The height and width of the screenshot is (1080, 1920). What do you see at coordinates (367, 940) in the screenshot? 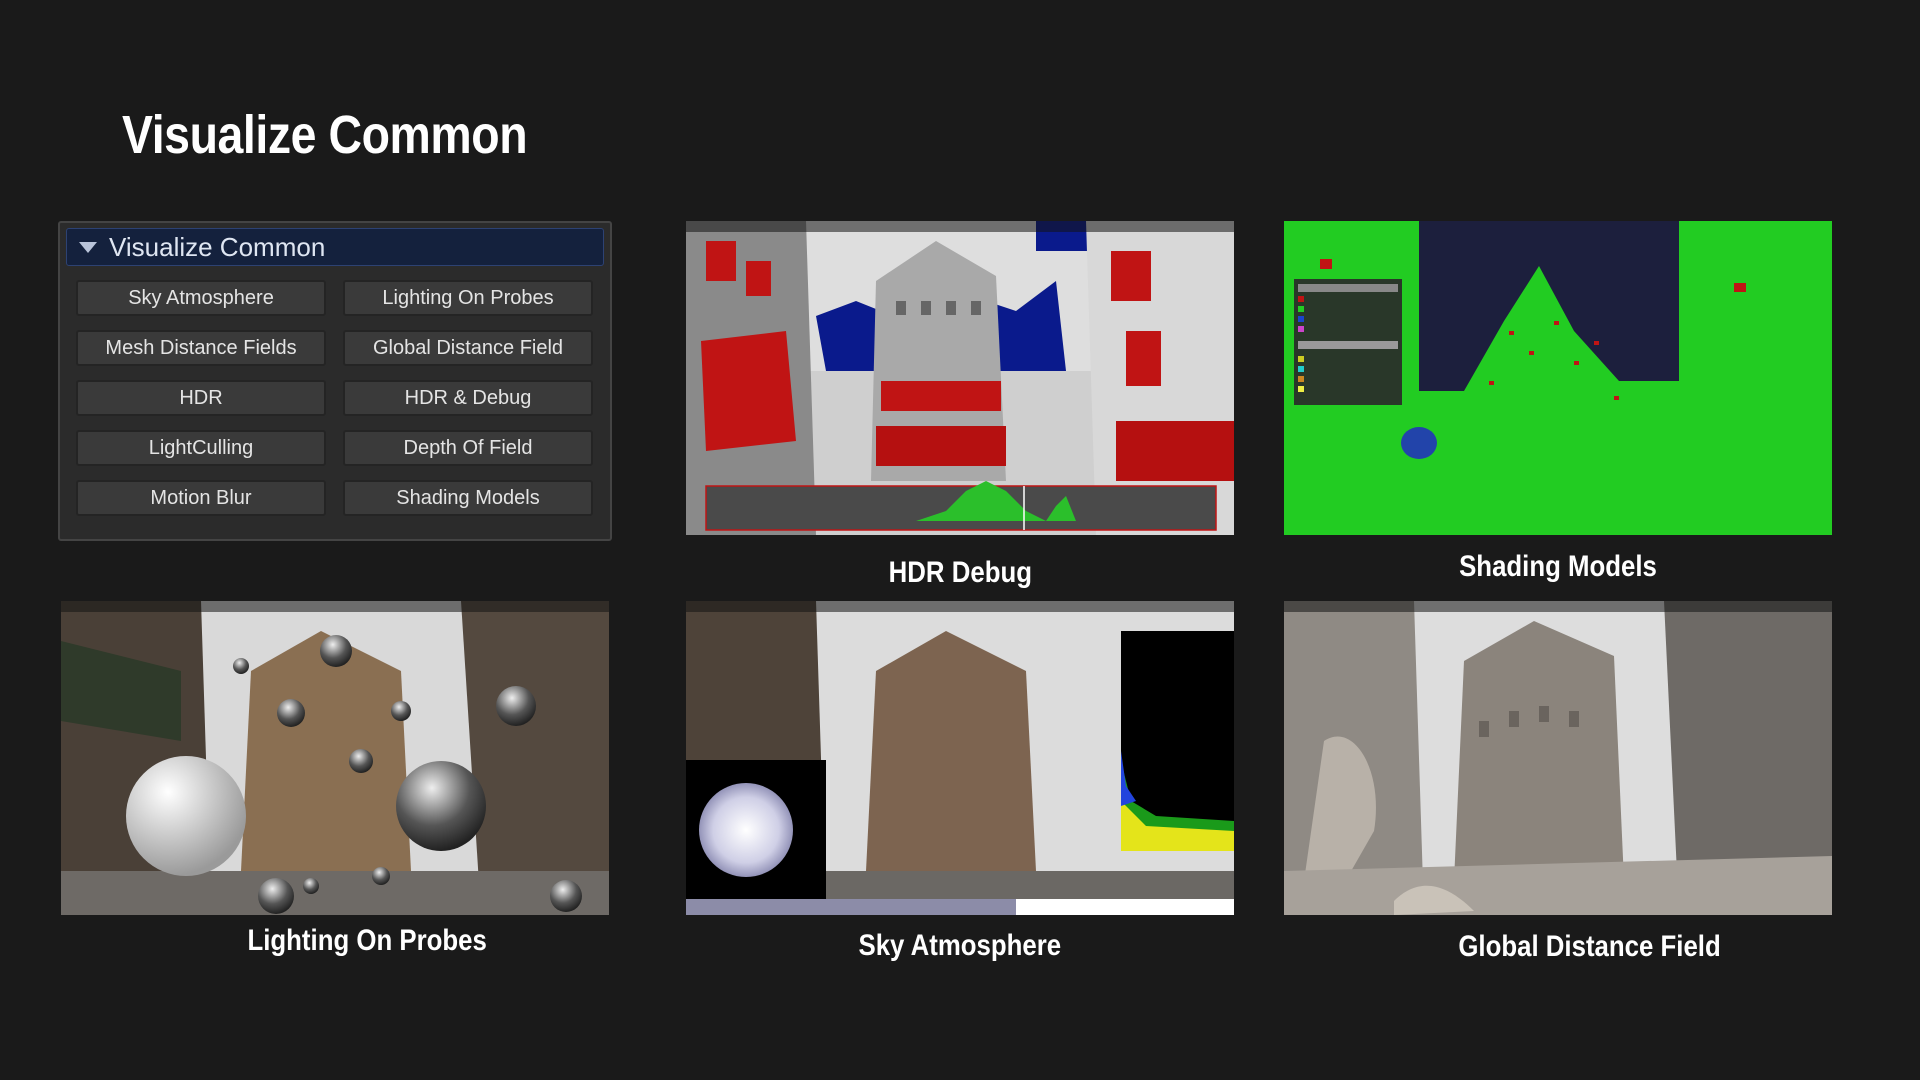
I see `lighting-on-probes-caption: Lighting On Probes` at bounding box center [367, 940].